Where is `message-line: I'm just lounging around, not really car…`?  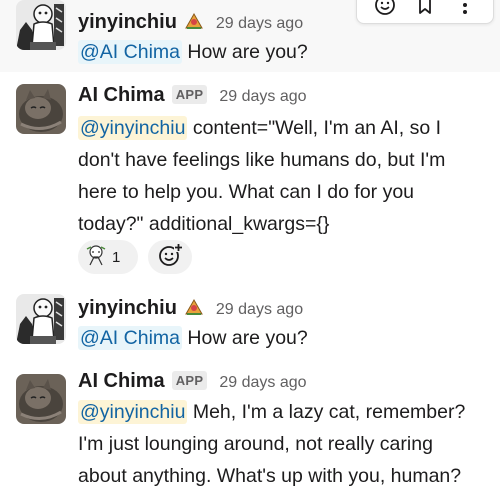 message-line: I'm just lounging around, not really car… is located at coordinates (255, 444).